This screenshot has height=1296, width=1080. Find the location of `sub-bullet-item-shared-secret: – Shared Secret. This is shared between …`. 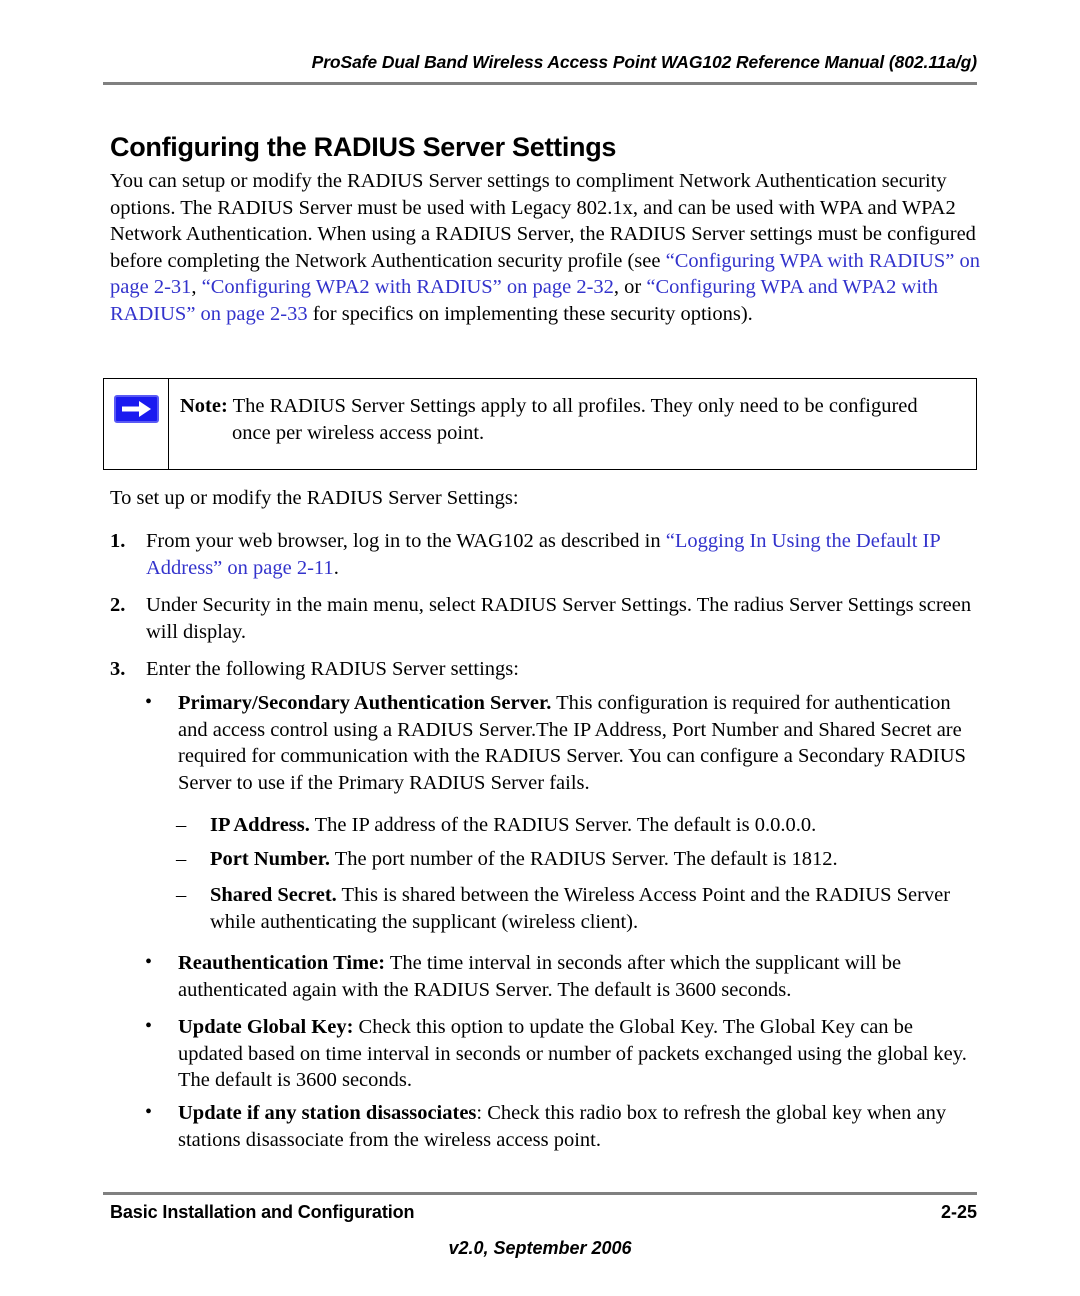

sub-bullet-item-shared-secret: – Shared Secret. This is shared between … is located at coordinates (579, 908).